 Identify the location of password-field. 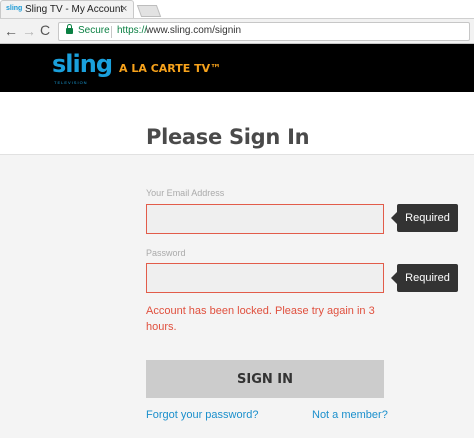
(265, 278).